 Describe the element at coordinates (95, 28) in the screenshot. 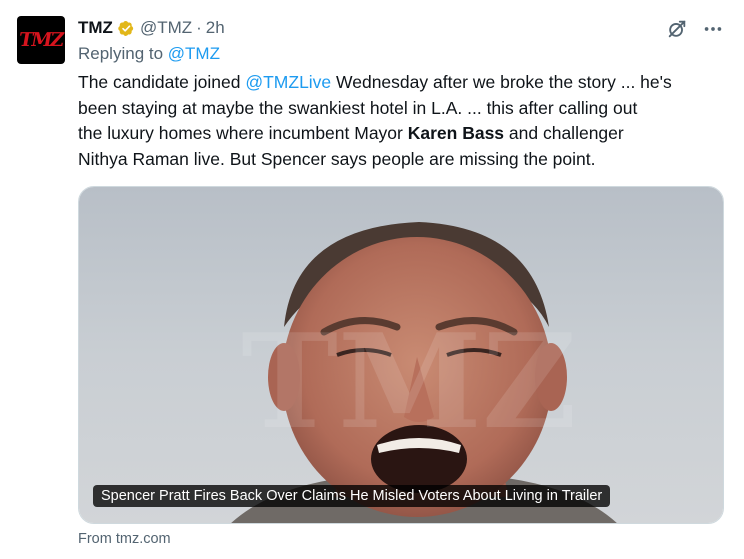

I see `author-name: TMZ` at that location.